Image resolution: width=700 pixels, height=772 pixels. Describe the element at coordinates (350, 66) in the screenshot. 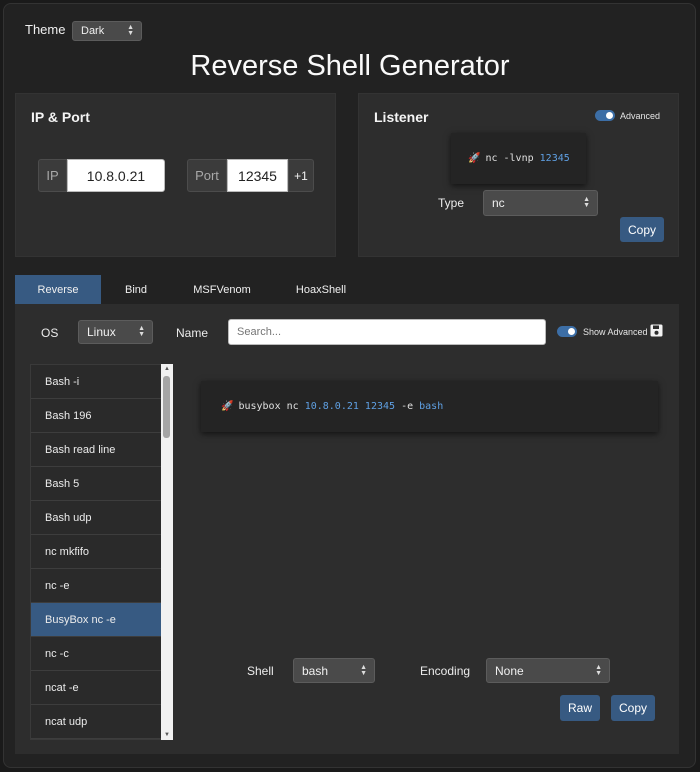

I see `page-title: Reverse Shell Generator` at that location.